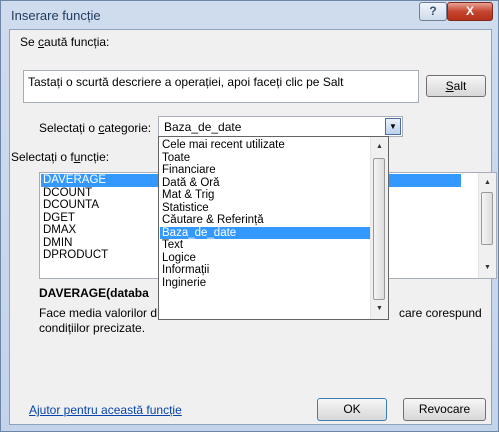 The width and height of the screenshot is (499, 432). What do you see at coordinates (280, 126) in the screenshot?
I see `category-select: Baza_de_date ▼` at bounding box center [280, 126].